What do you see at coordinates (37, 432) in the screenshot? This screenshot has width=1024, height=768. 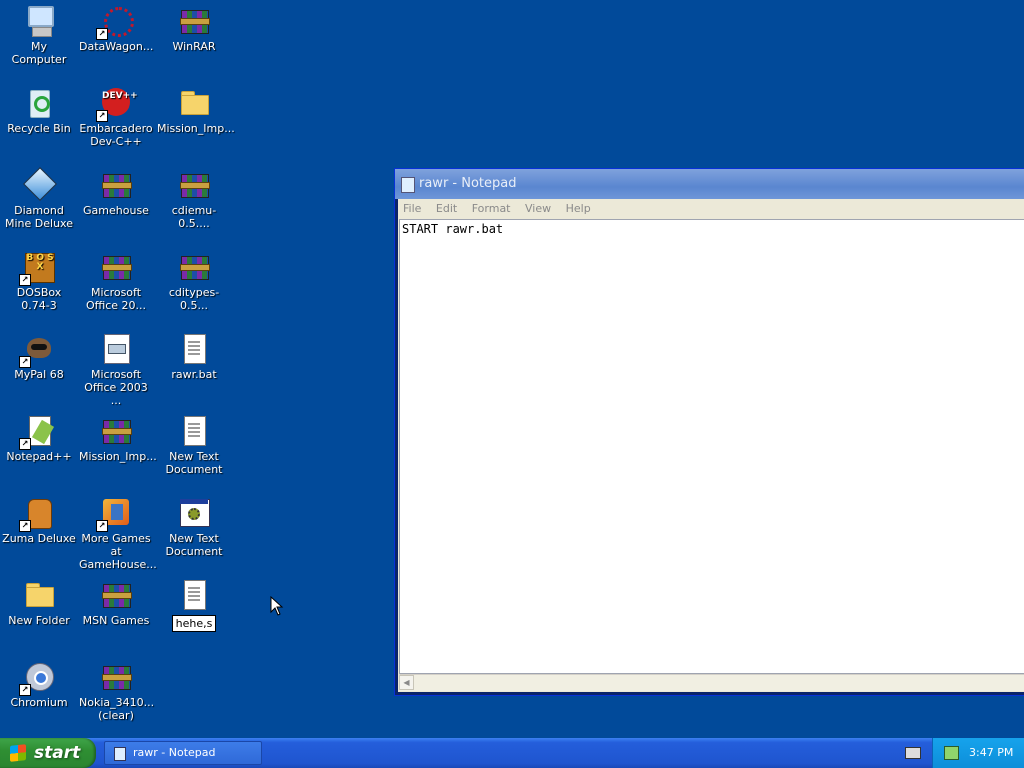 I see `notepad-plus-icon: ↗` at bounding box center [37, 432].